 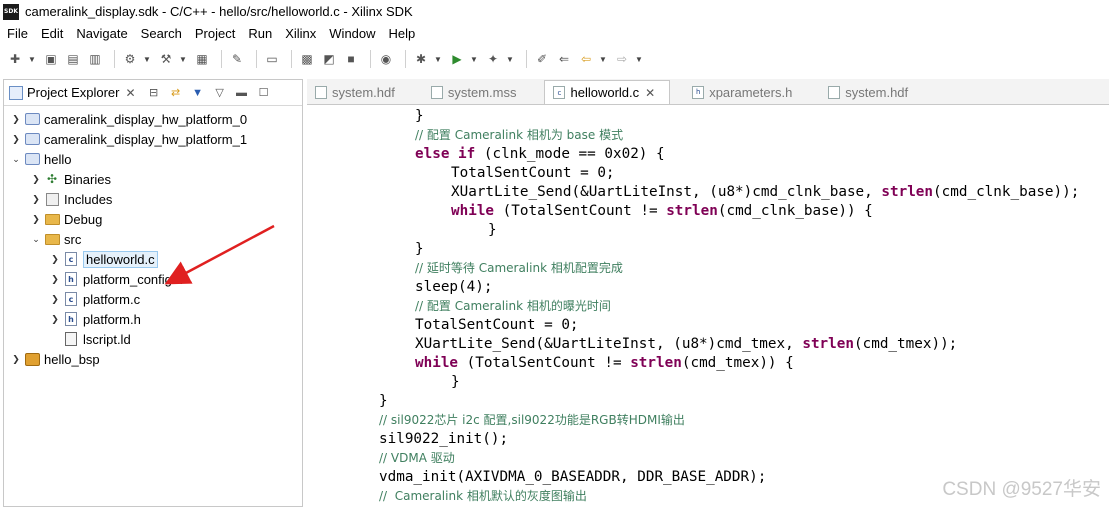 I want to click on new-icon: ✚, so click(x=15, y=59).